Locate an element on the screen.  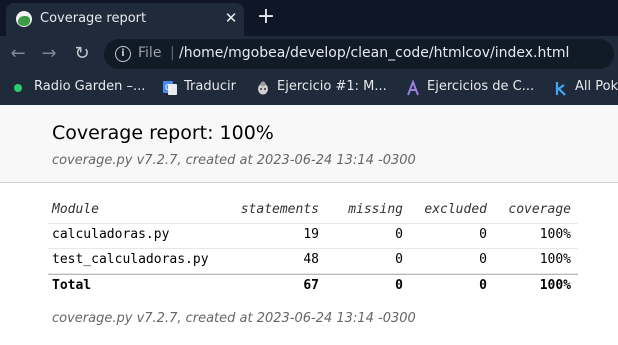
statements-cell: 48 is located at coordinates (311, 259).